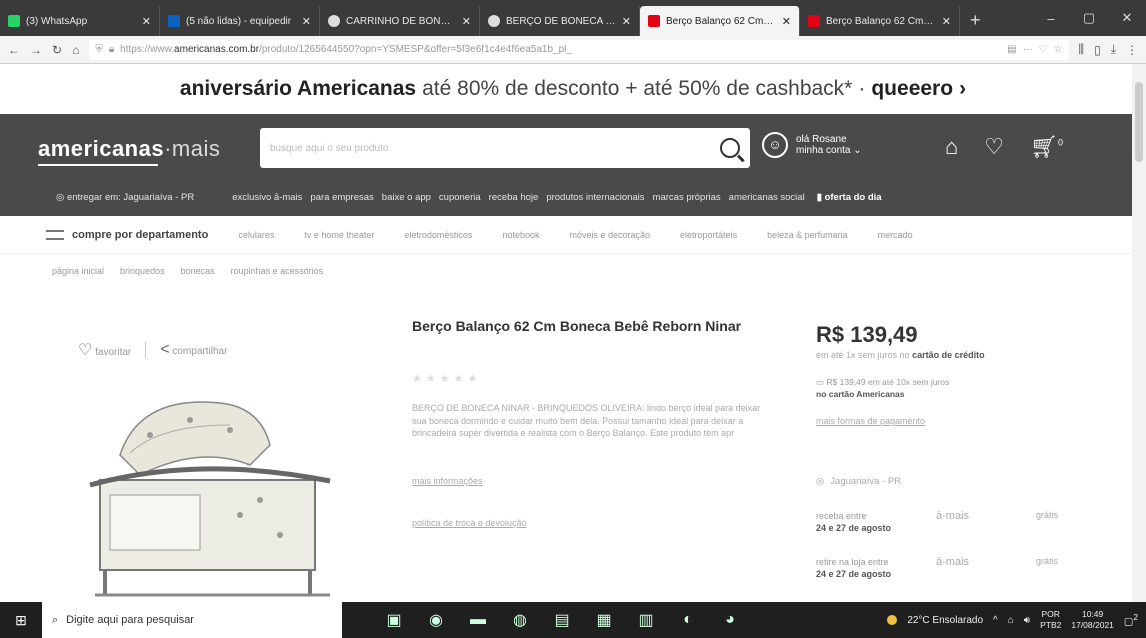  I want to click on library-icon: ⫼, so click(1082, 49).